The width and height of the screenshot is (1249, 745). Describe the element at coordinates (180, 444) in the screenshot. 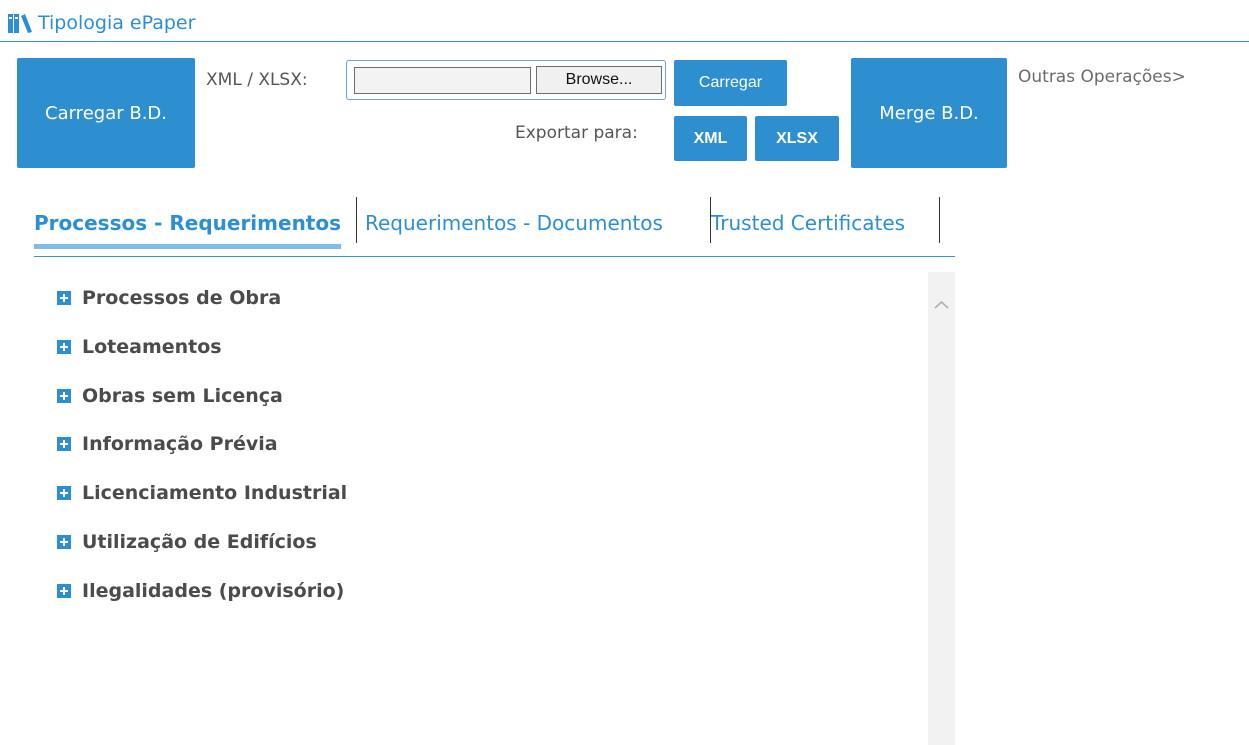

I see `tree-item-label: Informação Prévia` at that location.